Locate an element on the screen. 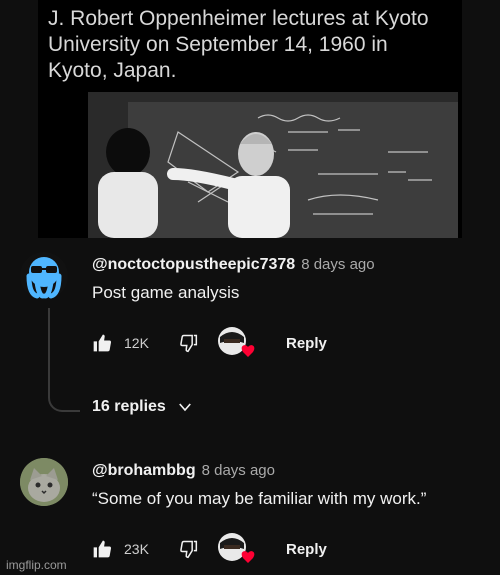 This screenshot has width=500, height=575. thread-connector-line is located at coordinates (64, 360).